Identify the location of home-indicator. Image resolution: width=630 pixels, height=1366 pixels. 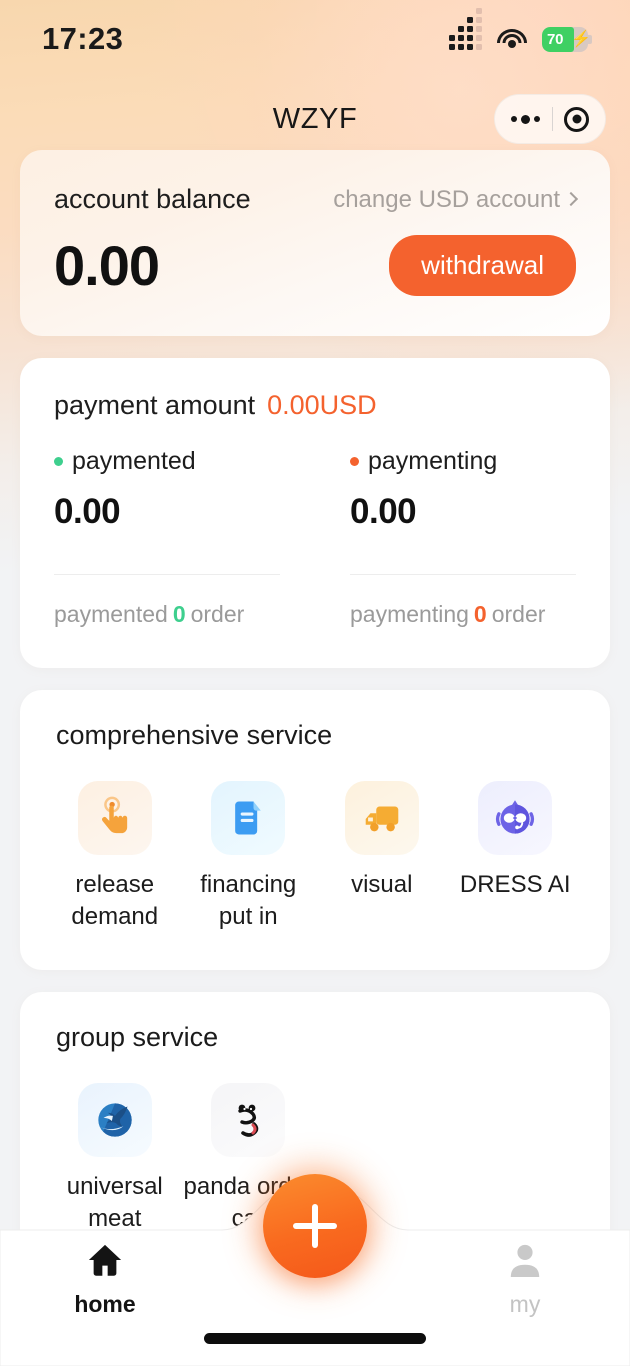
(315, 1338).